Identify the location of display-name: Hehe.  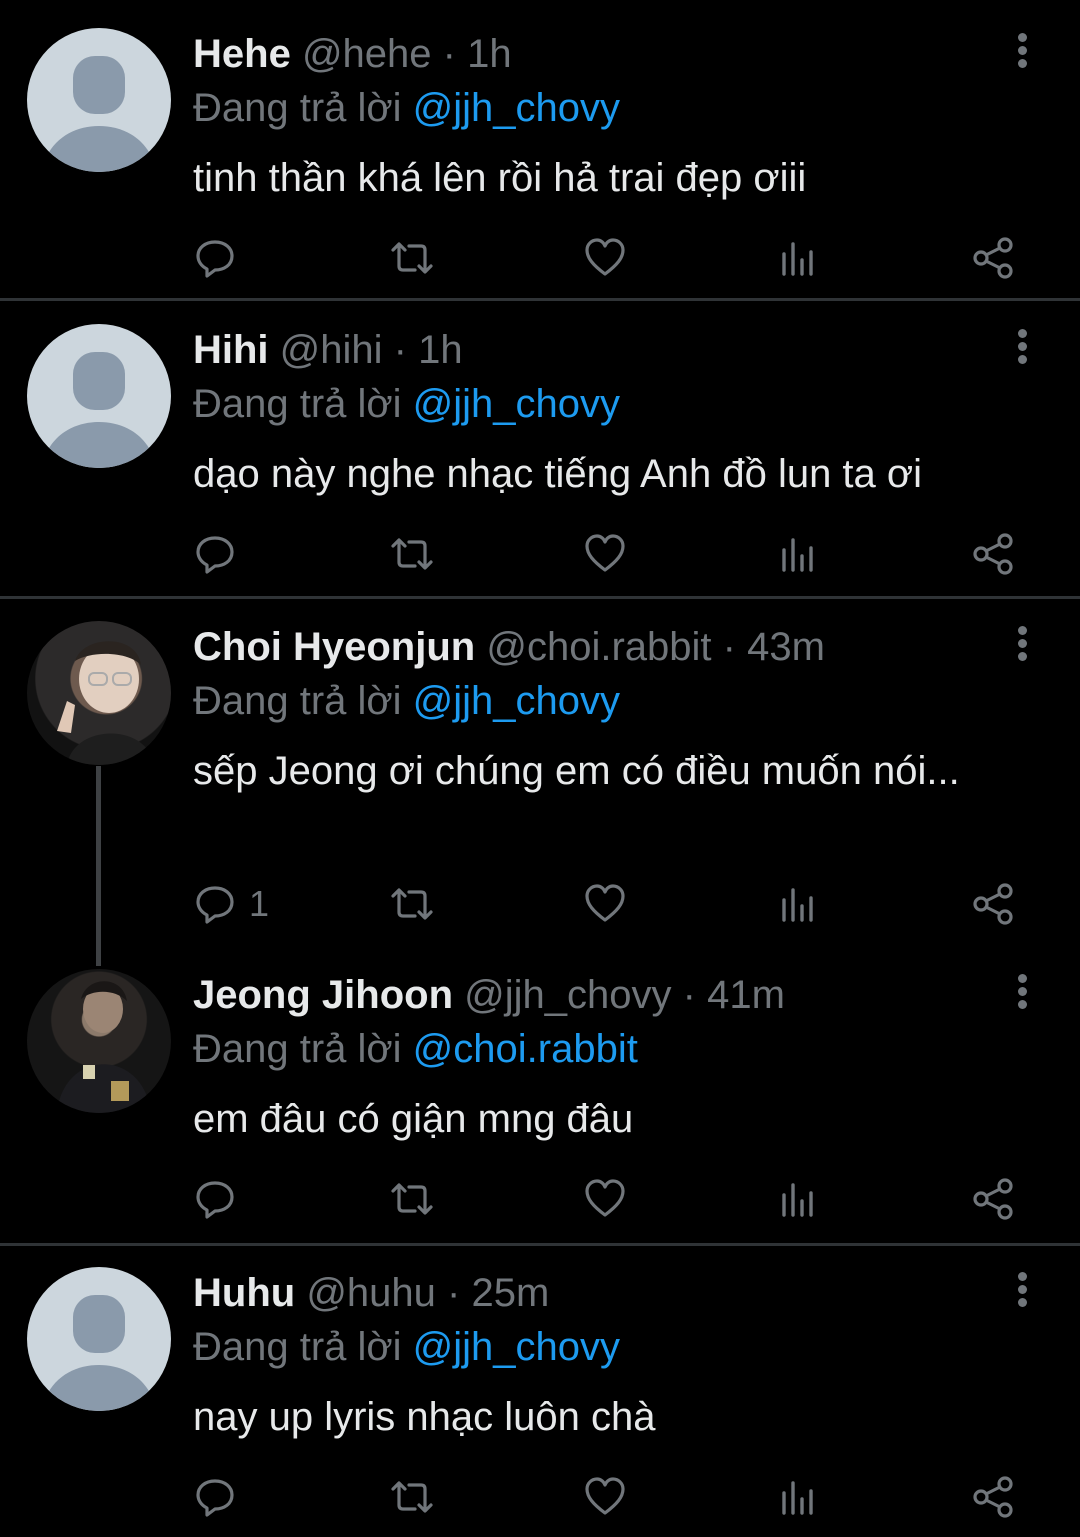
(242, 54).